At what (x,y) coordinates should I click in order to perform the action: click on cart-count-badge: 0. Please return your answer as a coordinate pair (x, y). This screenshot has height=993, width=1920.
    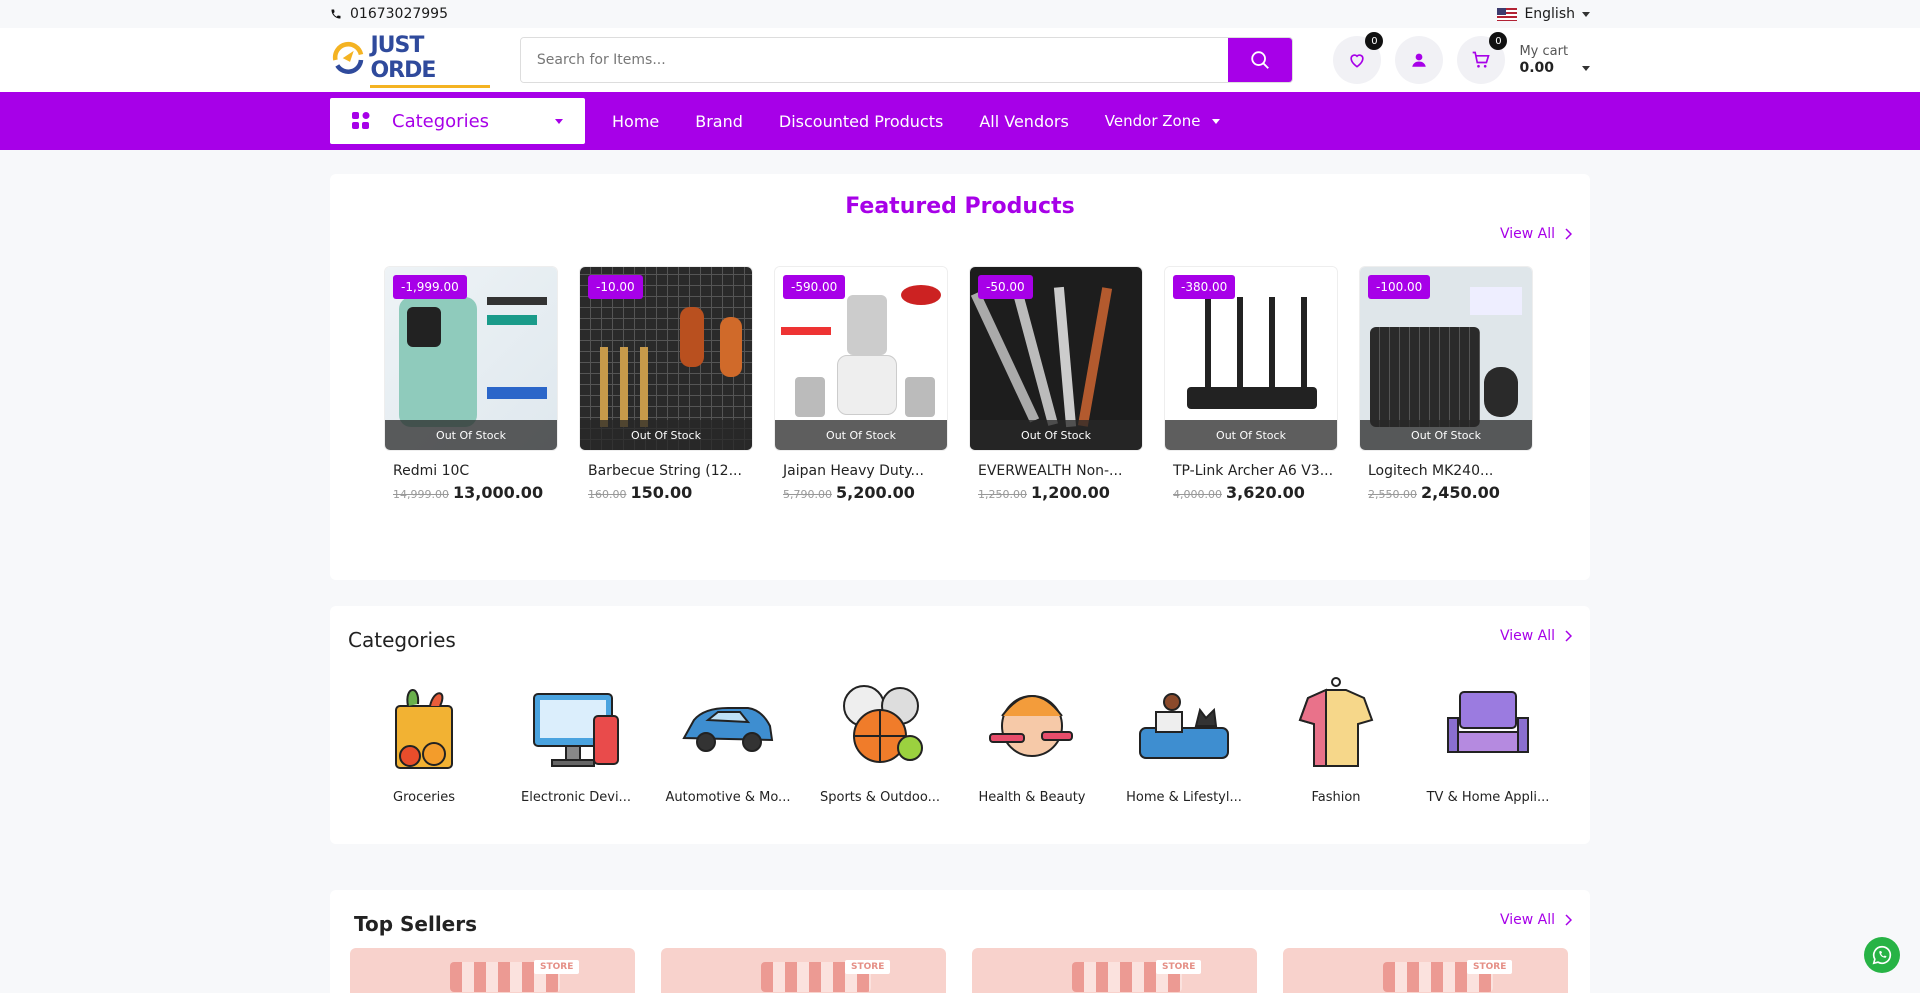
    Looking at the image, I should click on (1498, 41).